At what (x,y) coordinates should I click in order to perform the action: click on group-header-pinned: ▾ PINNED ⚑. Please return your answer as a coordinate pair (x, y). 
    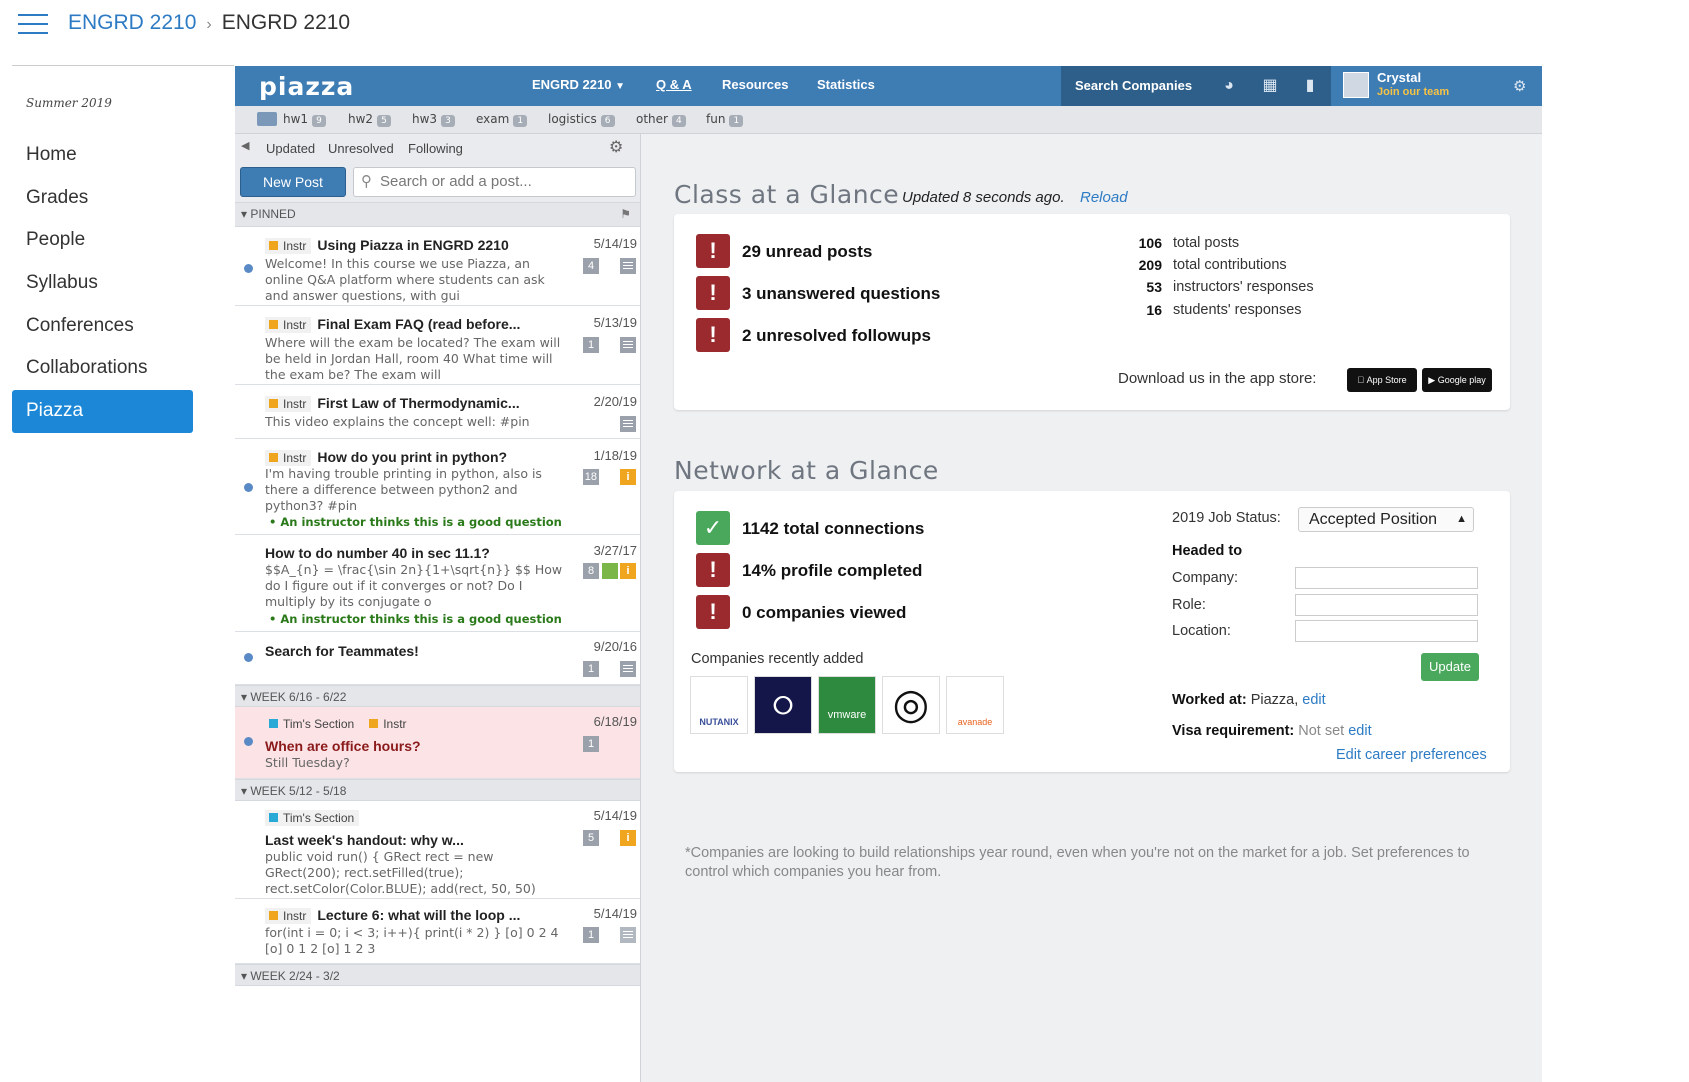
    Looking at the image, I should click on (437, 214).